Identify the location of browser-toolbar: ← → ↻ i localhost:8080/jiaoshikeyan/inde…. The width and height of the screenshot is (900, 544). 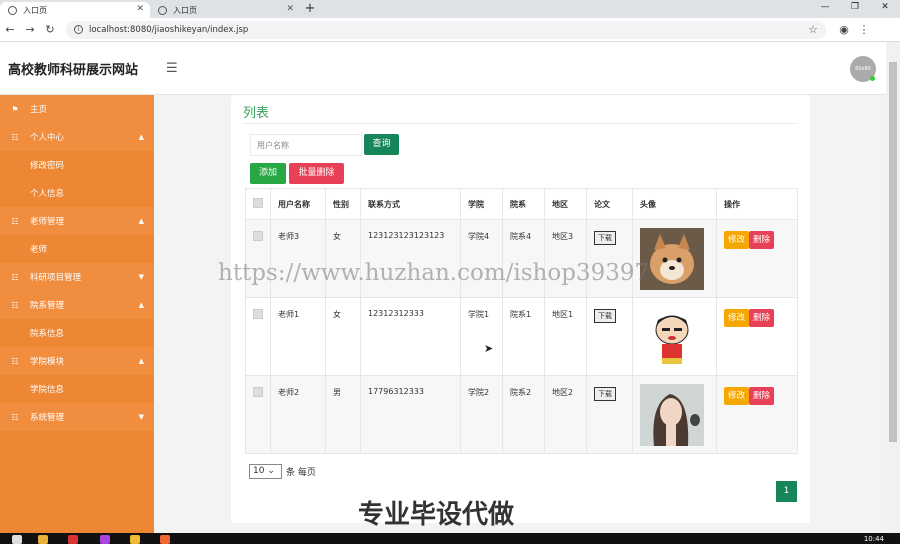
(450, 30).